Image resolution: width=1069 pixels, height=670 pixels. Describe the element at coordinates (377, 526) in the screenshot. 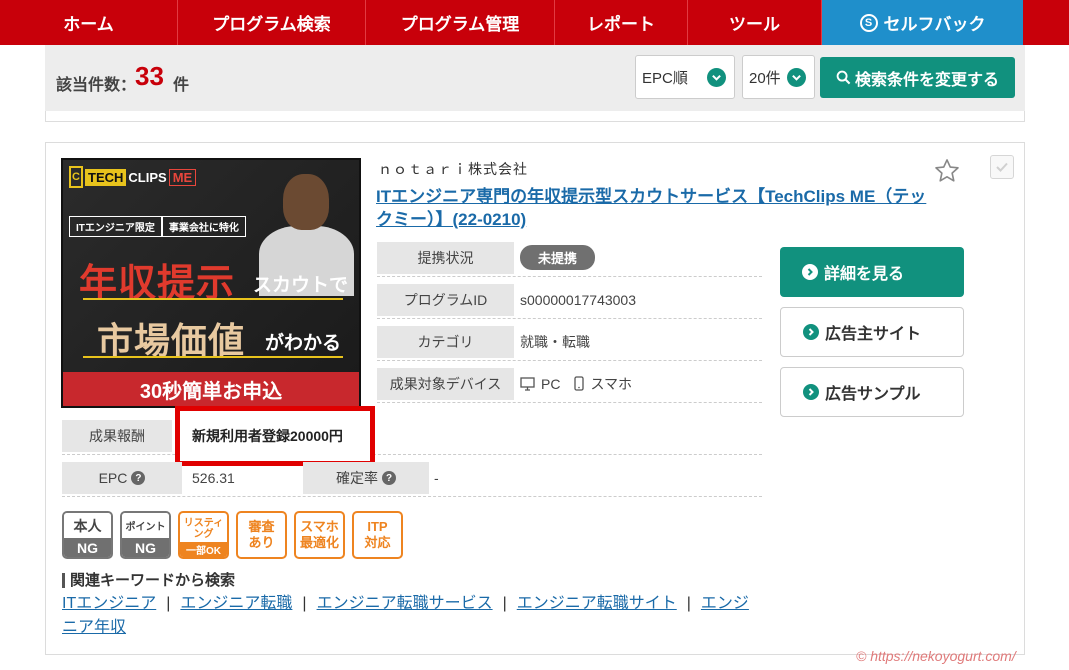

I see `condition-line1: ITP` at that location.